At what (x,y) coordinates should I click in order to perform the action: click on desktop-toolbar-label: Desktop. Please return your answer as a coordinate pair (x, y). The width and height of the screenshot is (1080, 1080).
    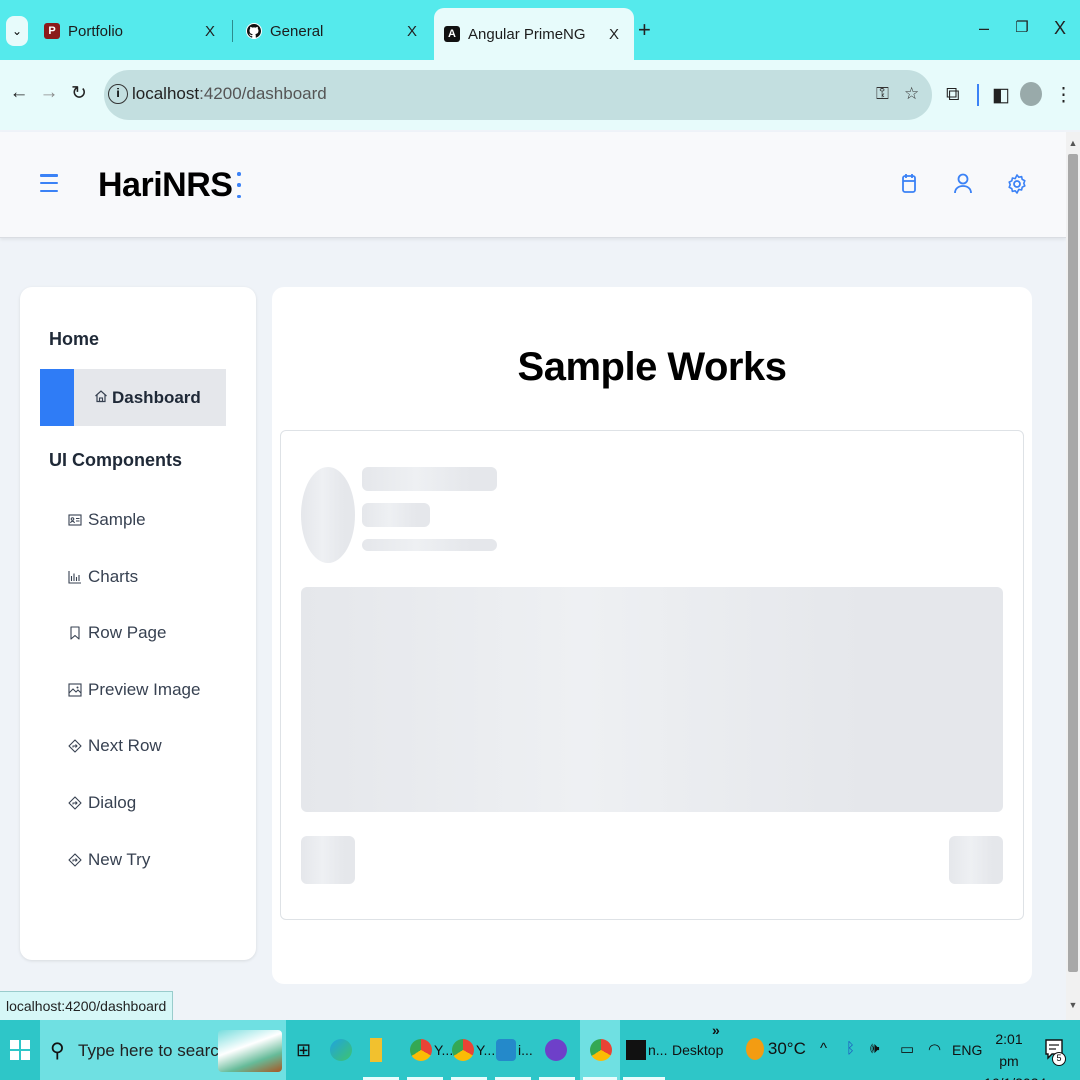
    Looking at the image, I should click on (697, 1050).